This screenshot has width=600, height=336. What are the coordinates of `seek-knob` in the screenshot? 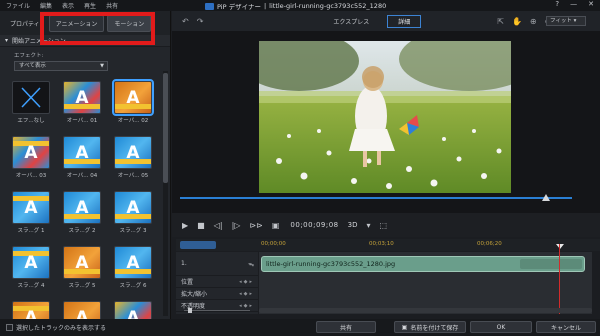 It's located at (546, 197).